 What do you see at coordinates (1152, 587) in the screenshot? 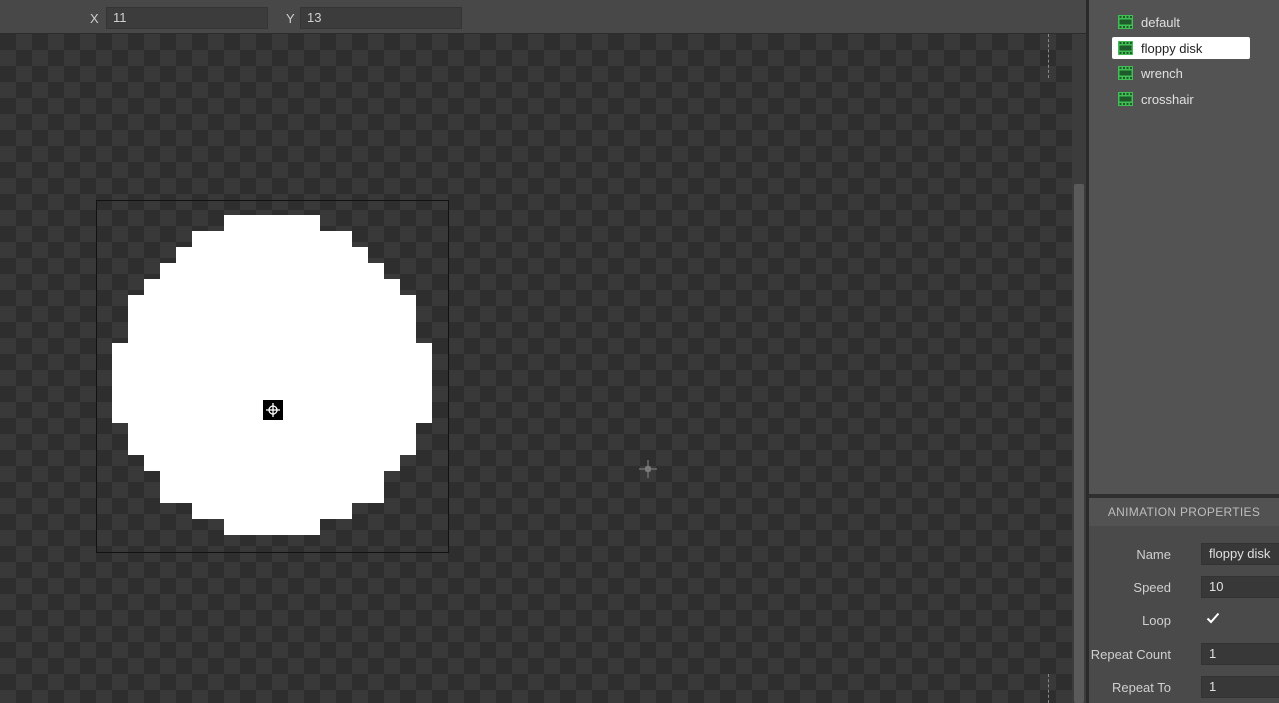
I see `speed-label: Speed` at bounding box center [1152, 587].